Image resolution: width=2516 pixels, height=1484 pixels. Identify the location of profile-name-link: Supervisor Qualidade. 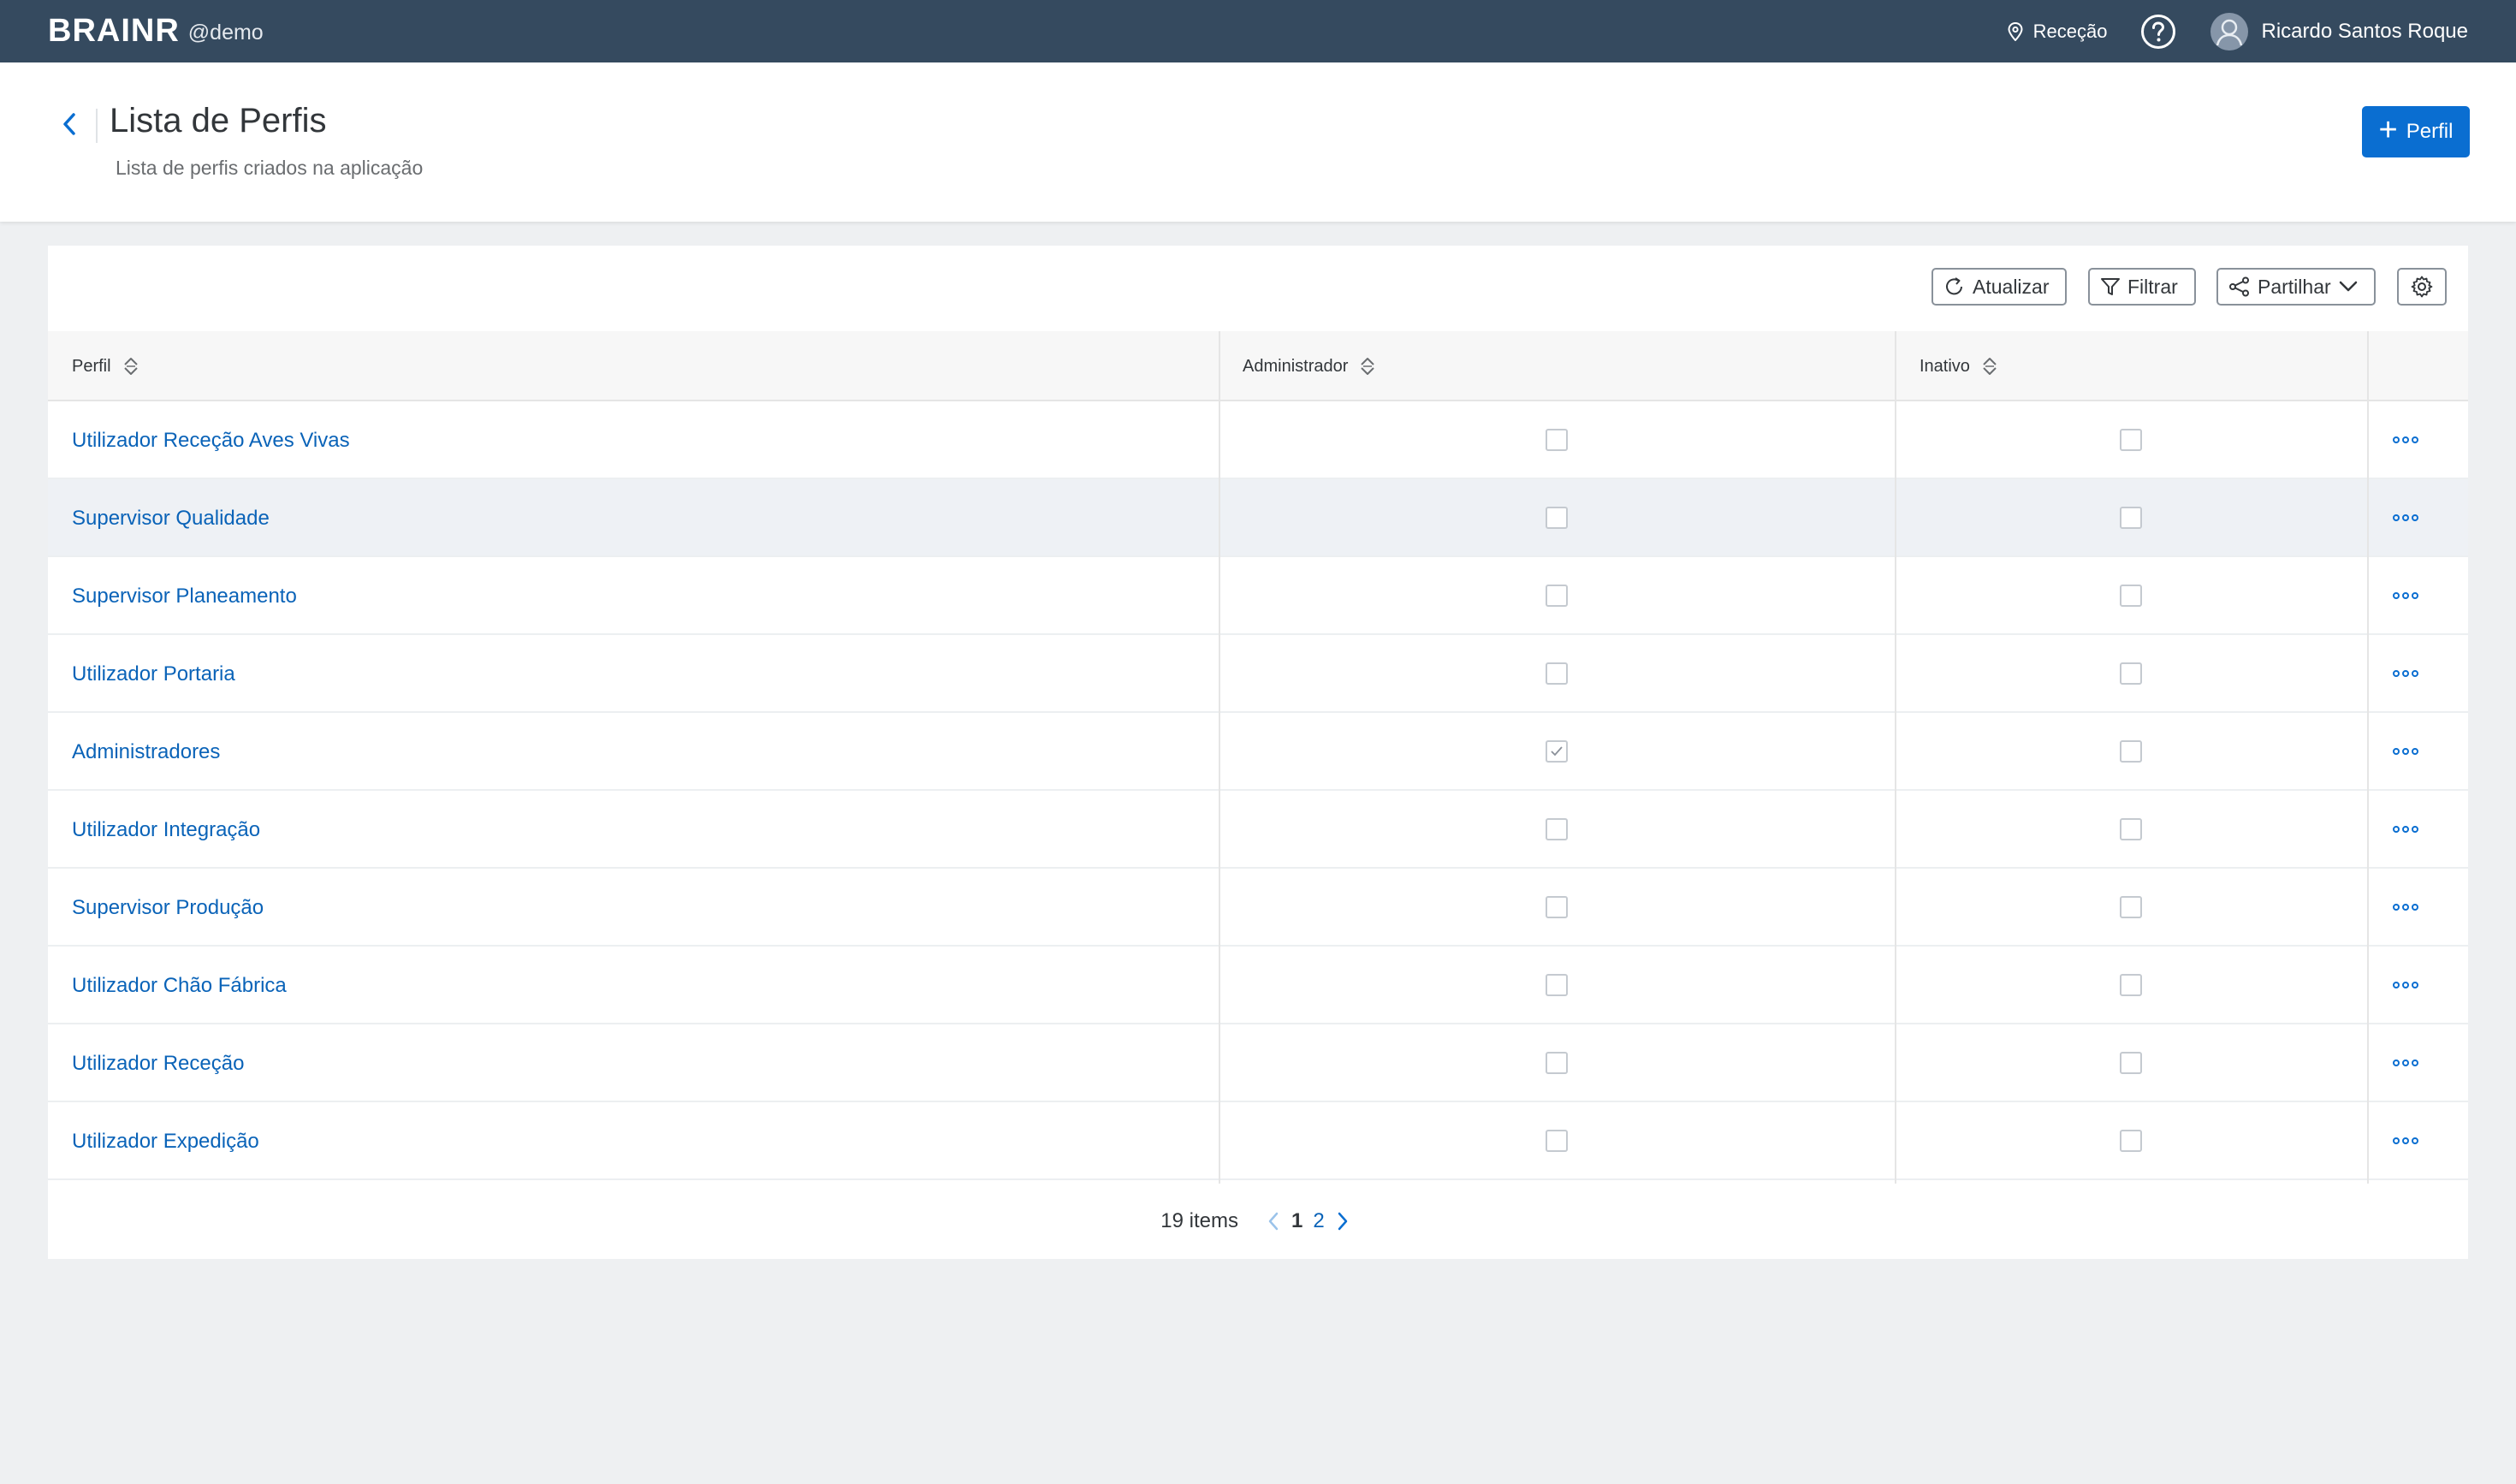
(171, 518).